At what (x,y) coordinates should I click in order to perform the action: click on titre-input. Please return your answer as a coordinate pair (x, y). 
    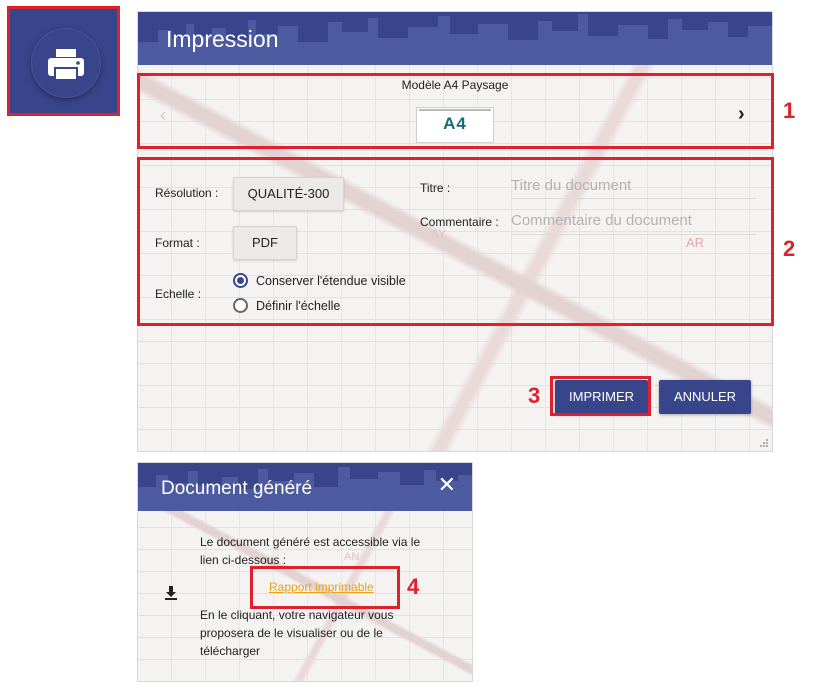
    Looking at the image, I should click on (633, 186).